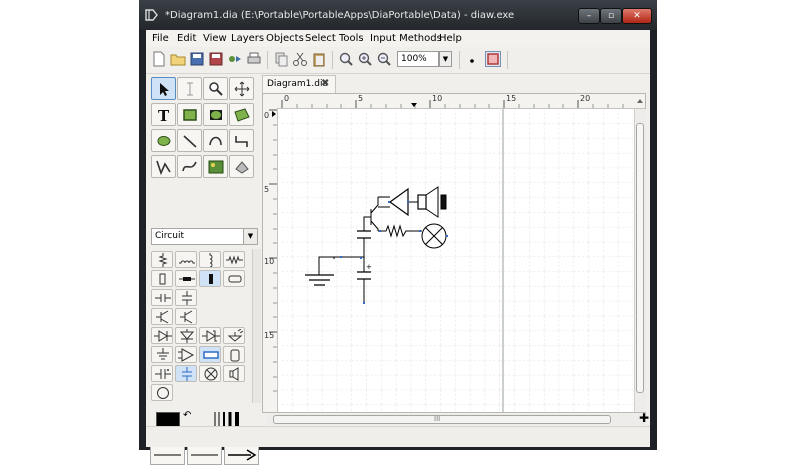  I want to click on box-tool-icon, so click(189, 114).